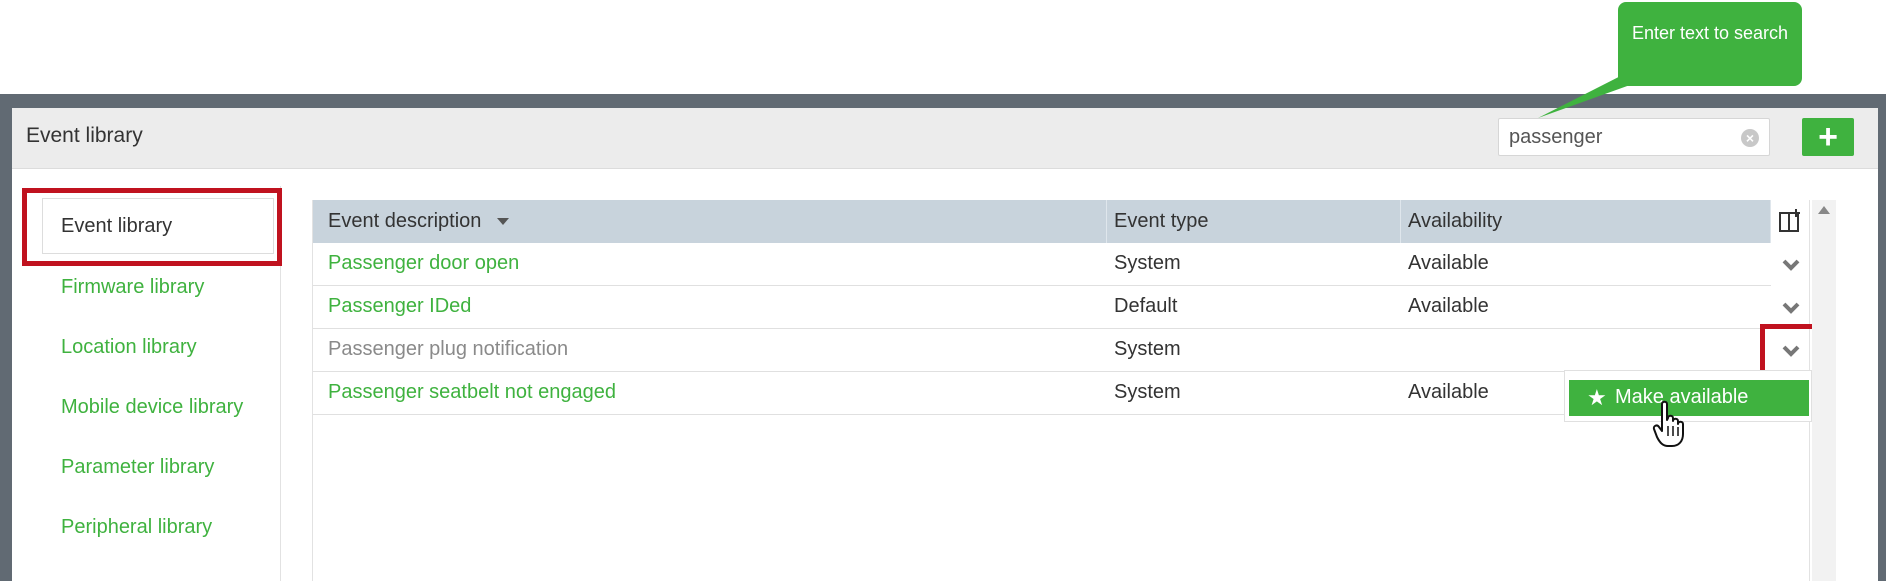  Describe the element at coordinates (137, 467) in the screenshot. I see `sidebar-item-parameter-library: Parameter library` at that location.